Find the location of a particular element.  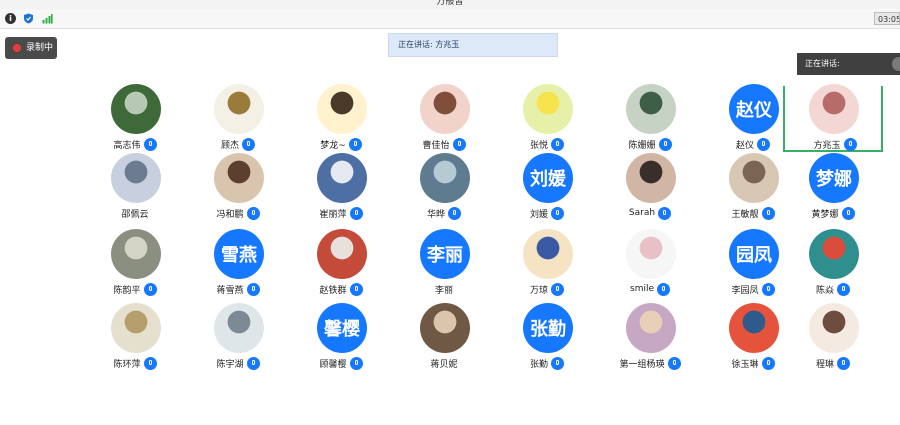

participant-name-row: 邵佩云 is located at coordinates (135, 213).